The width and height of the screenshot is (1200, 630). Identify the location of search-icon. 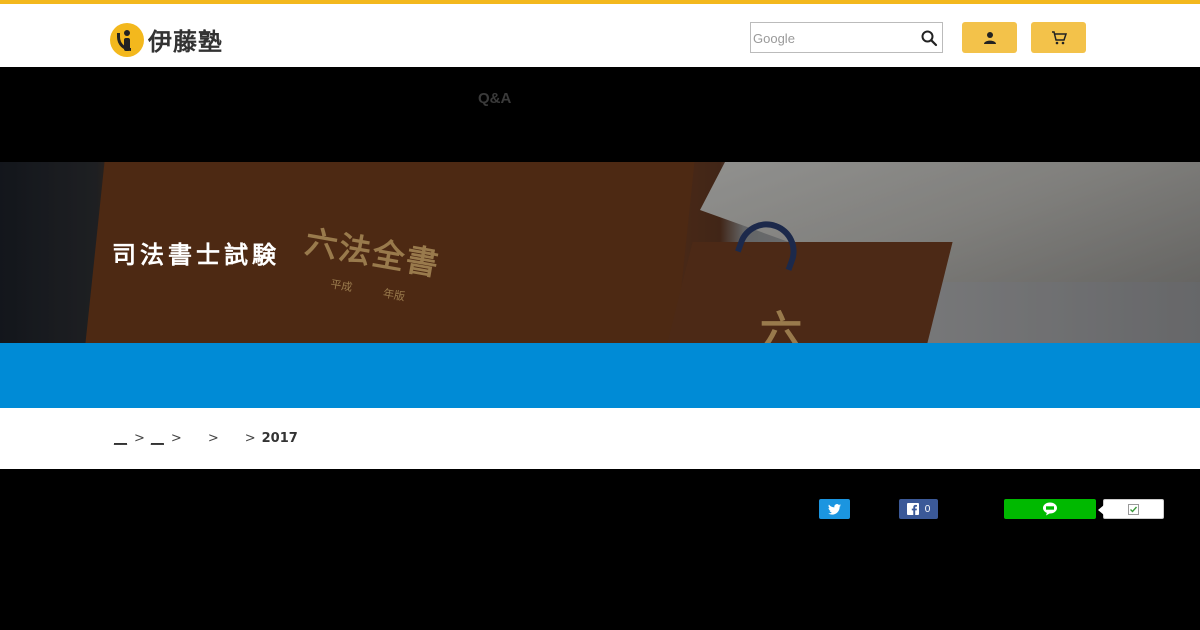
(929, 38).